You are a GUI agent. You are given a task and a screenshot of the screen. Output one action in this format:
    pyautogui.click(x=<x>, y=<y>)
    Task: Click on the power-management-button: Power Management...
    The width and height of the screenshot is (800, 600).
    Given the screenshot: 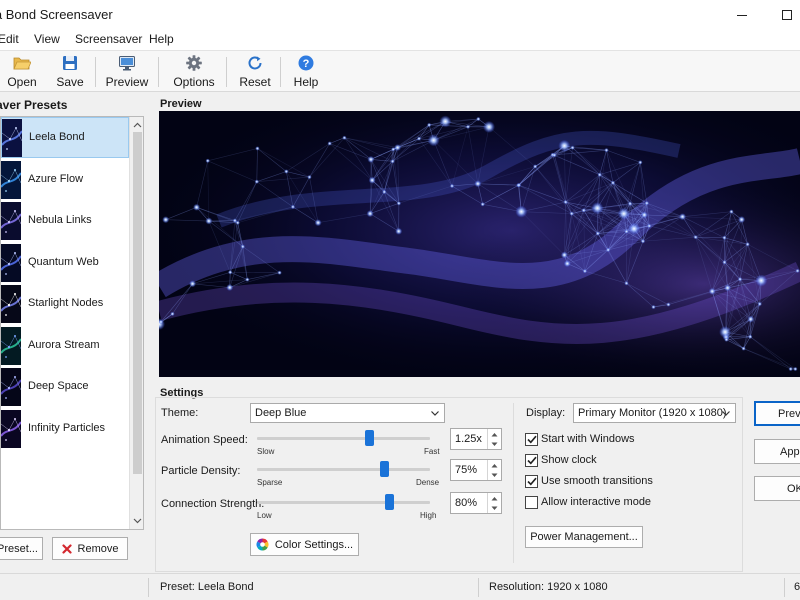 What is the action you would take?
    pyautogui.click(x=584, y=537)
    